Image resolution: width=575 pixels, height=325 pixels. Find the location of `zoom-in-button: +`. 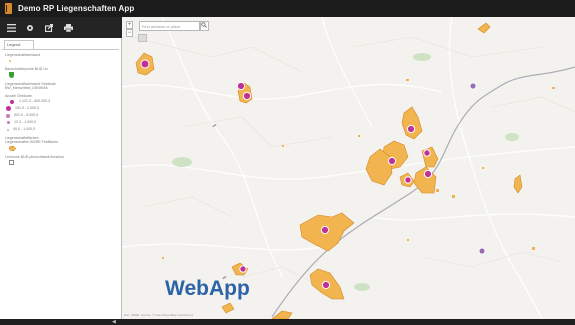

zoom-in-button: + is located at coordinates (129, 25).